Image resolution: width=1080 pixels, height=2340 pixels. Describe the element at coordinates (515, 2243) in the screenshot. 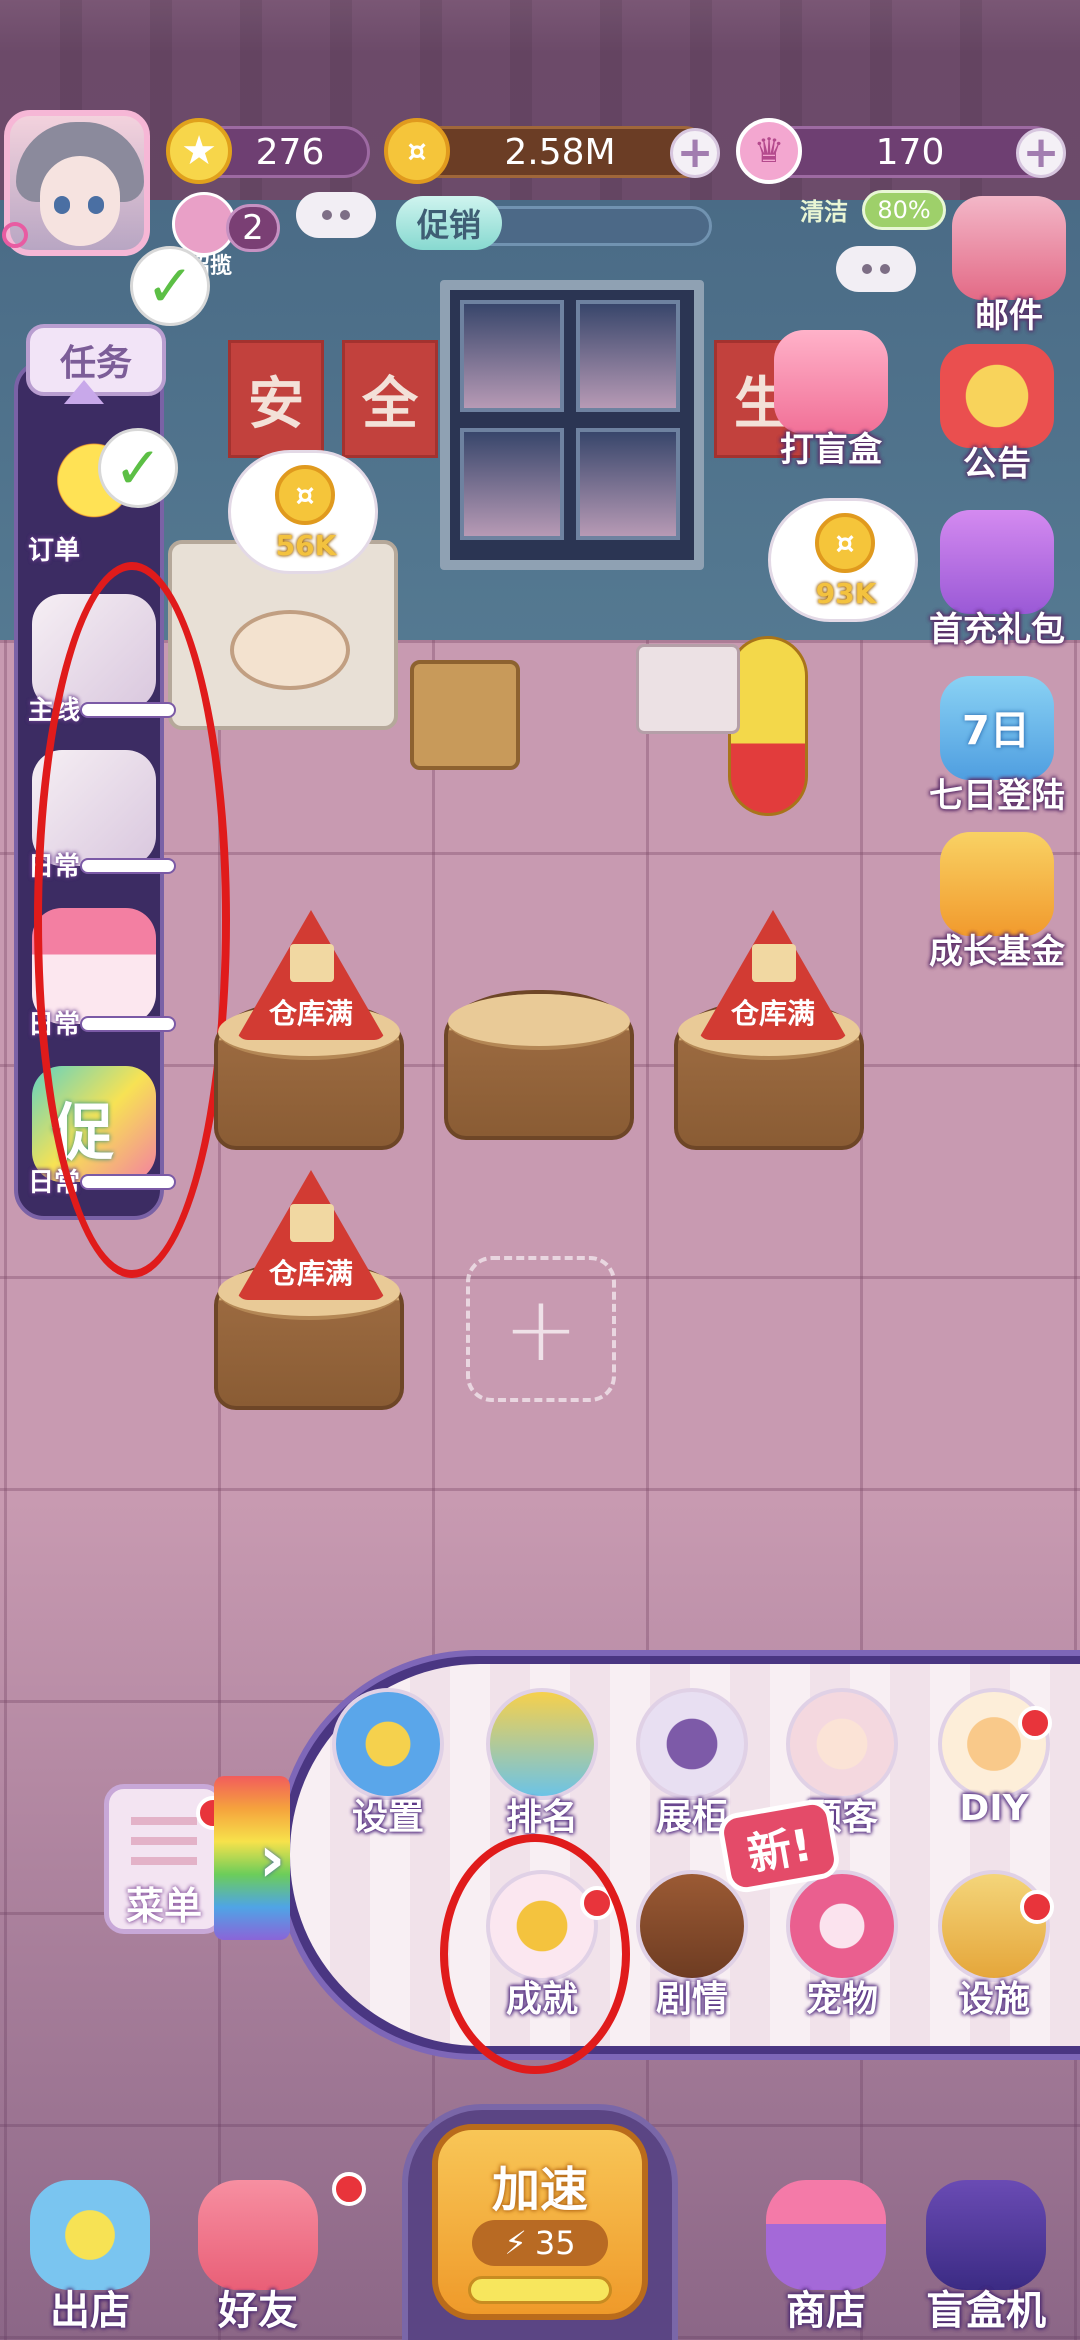

I see `lightning-icon: ⚡` at that location.